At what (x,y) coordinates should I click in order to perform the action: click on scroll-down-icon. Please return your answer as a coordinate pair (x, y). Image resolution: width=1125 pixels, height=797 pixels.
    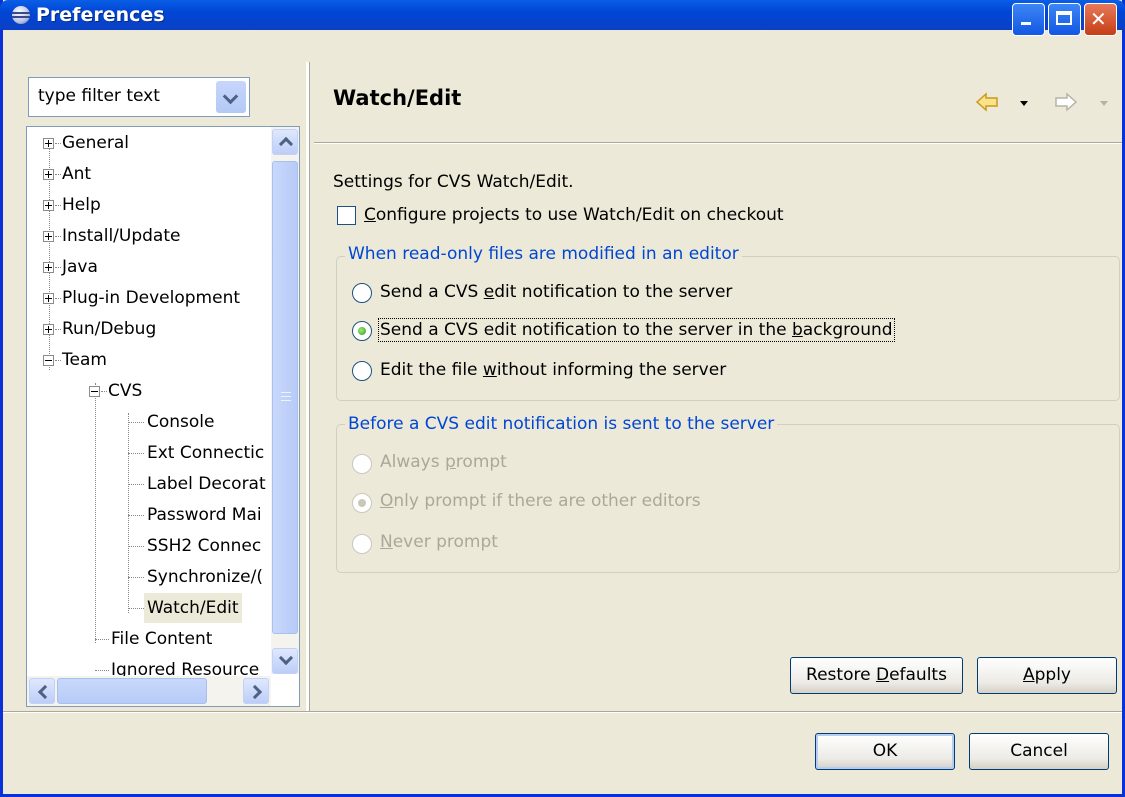
    Looking at the image, I should click on (285, 661).